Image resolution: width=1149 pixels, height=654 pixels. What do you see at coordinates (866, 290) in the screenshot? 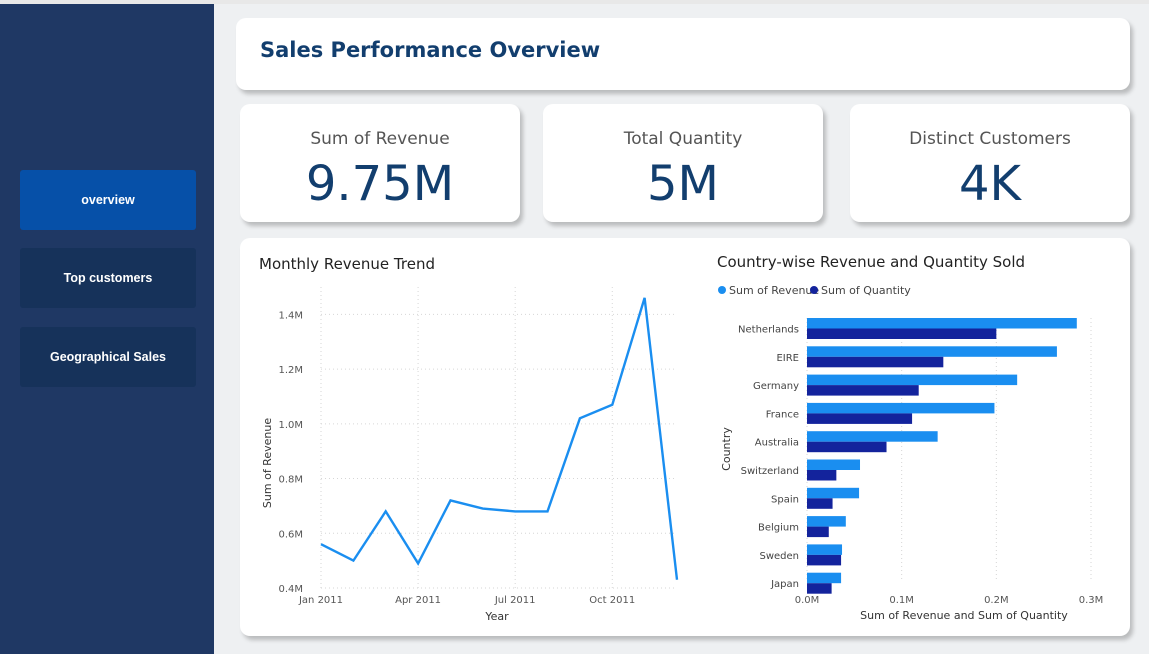
I see `legend-label: Sum of Quantity` at bounding box center [866, 290].